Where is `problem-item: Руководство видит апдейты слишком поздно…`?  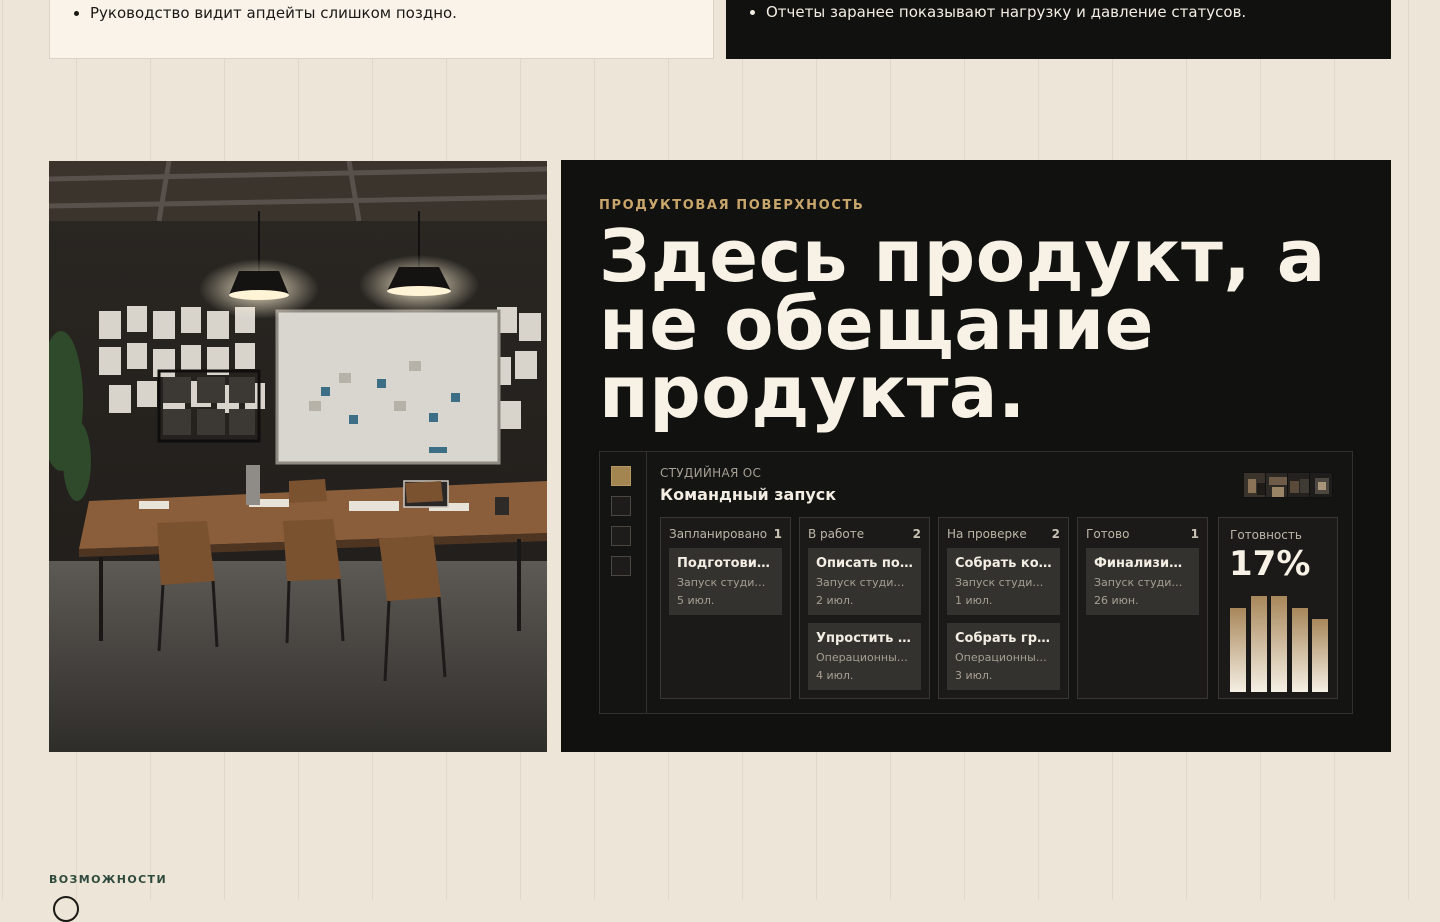
problem-item: Руководство видит апдейты слишком поздно… is located at coordinates (273, 13).